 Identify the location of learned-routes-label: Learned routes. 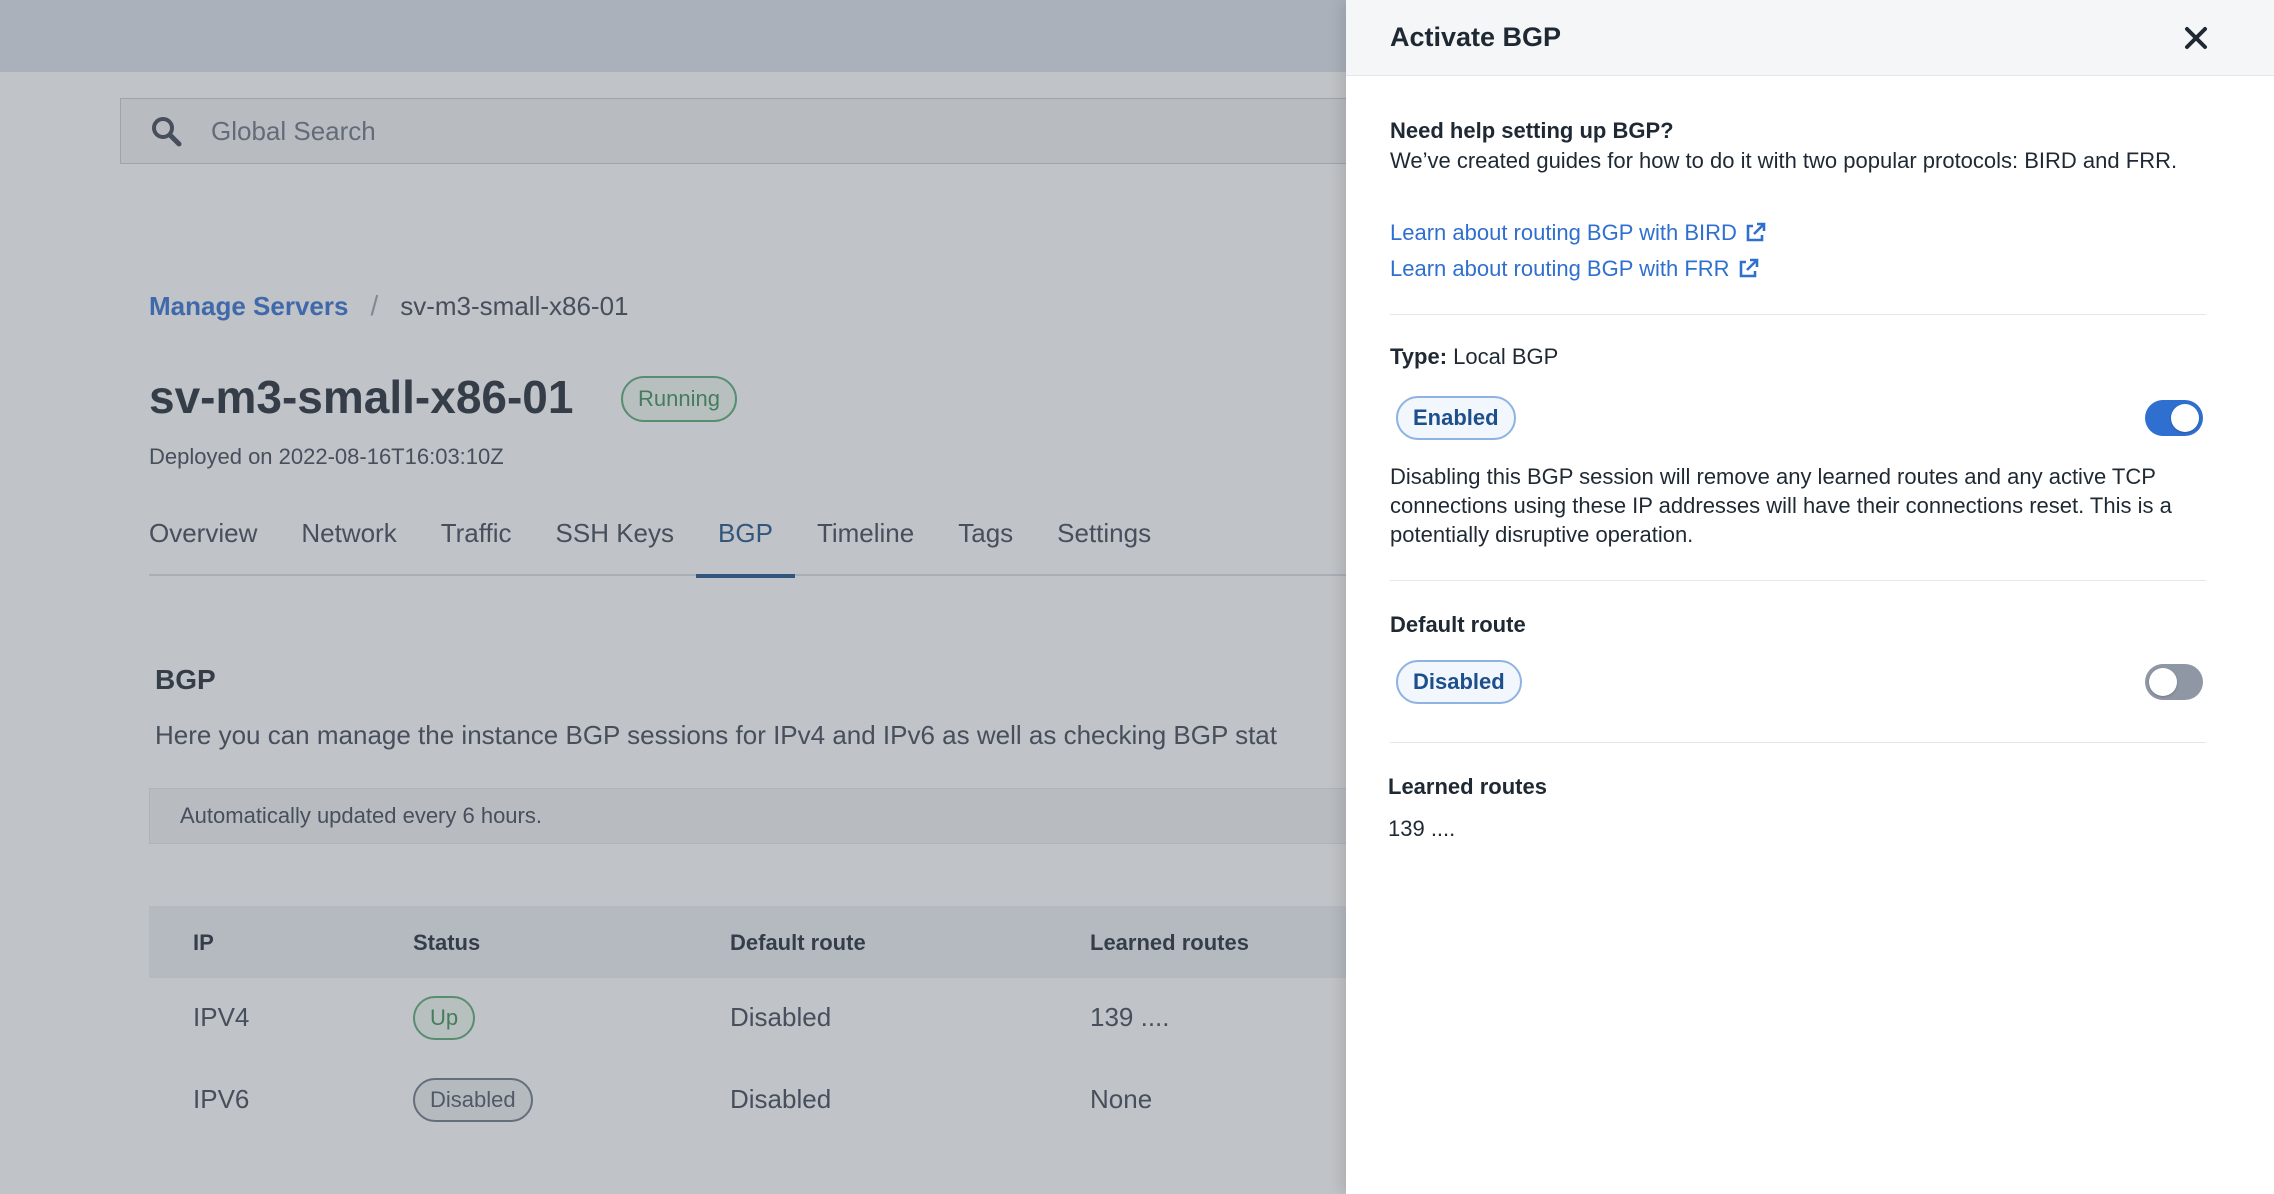
(1467, 786).